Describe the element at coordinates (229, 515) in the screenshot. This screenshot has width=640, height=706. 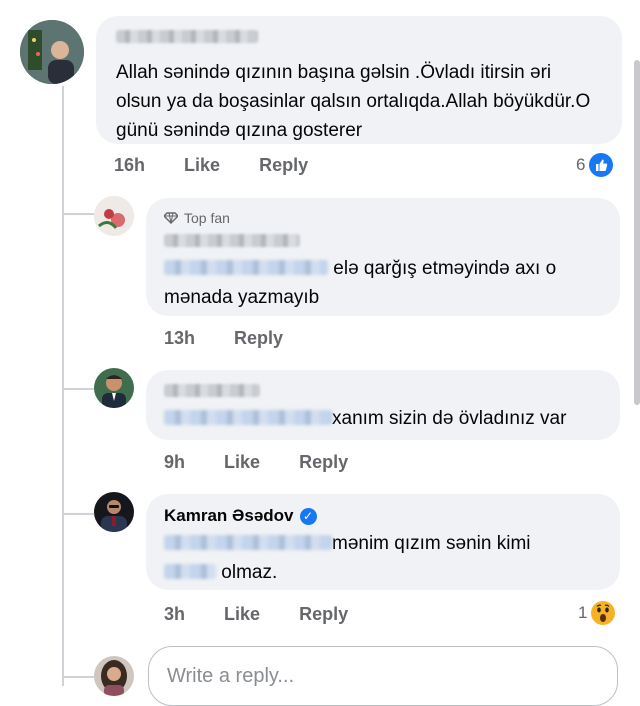
I see `author-name-text: Kamran Əsədov` at that location.